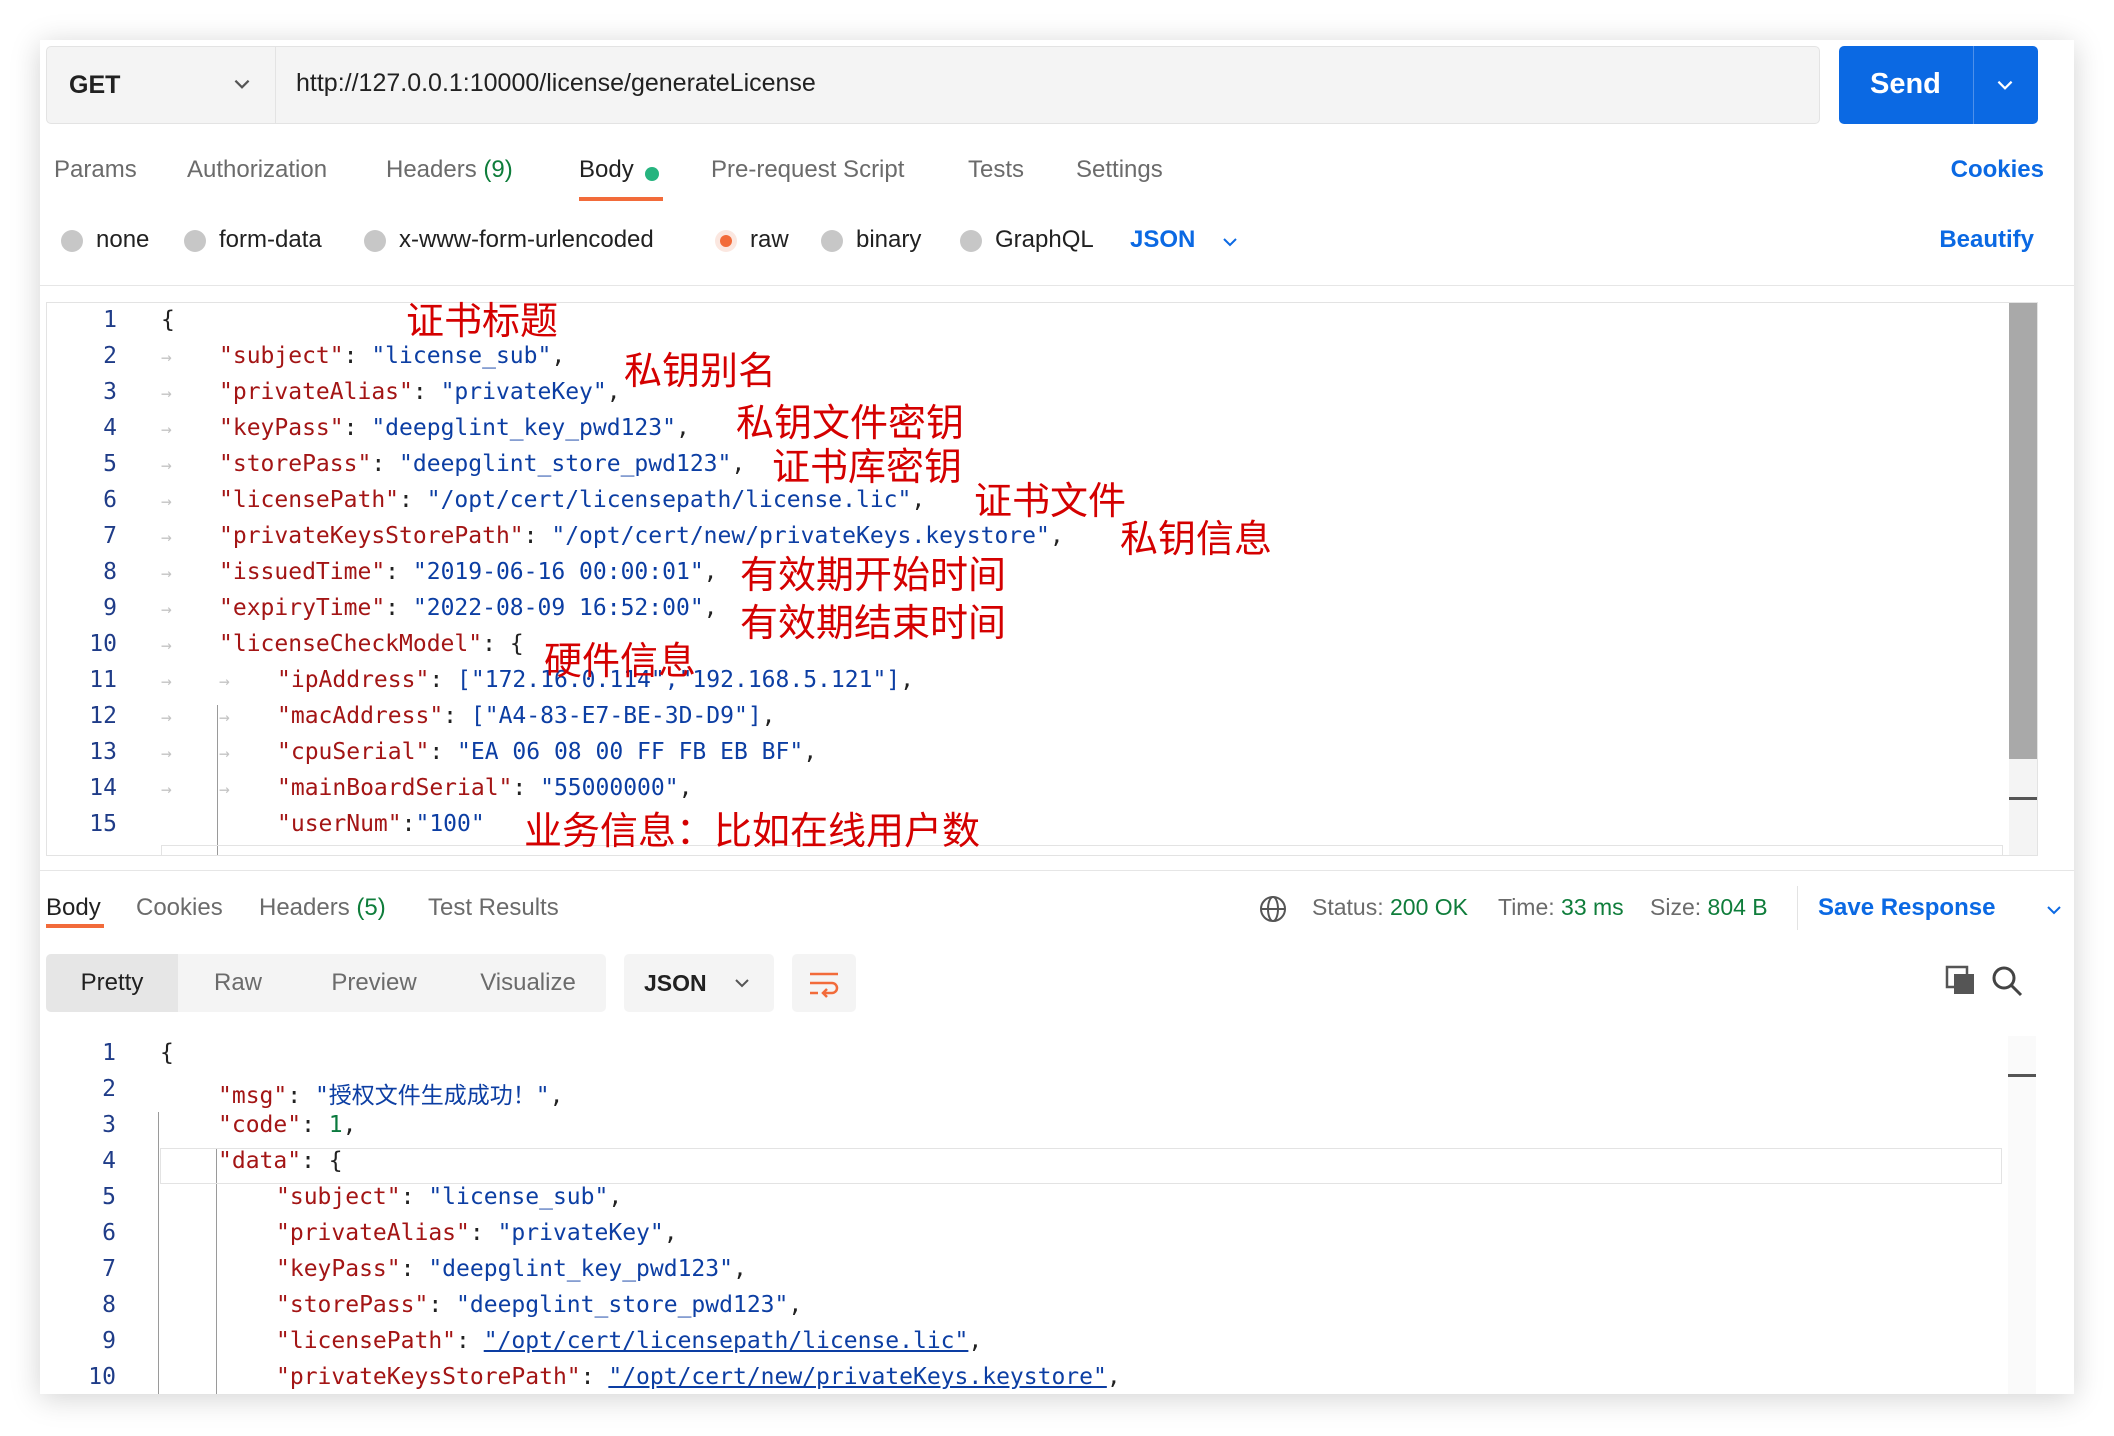  What do you see at coordinates (109, 1305) in the screenshot?
I see `line-number: 8` at bounding box center [109, 1305].